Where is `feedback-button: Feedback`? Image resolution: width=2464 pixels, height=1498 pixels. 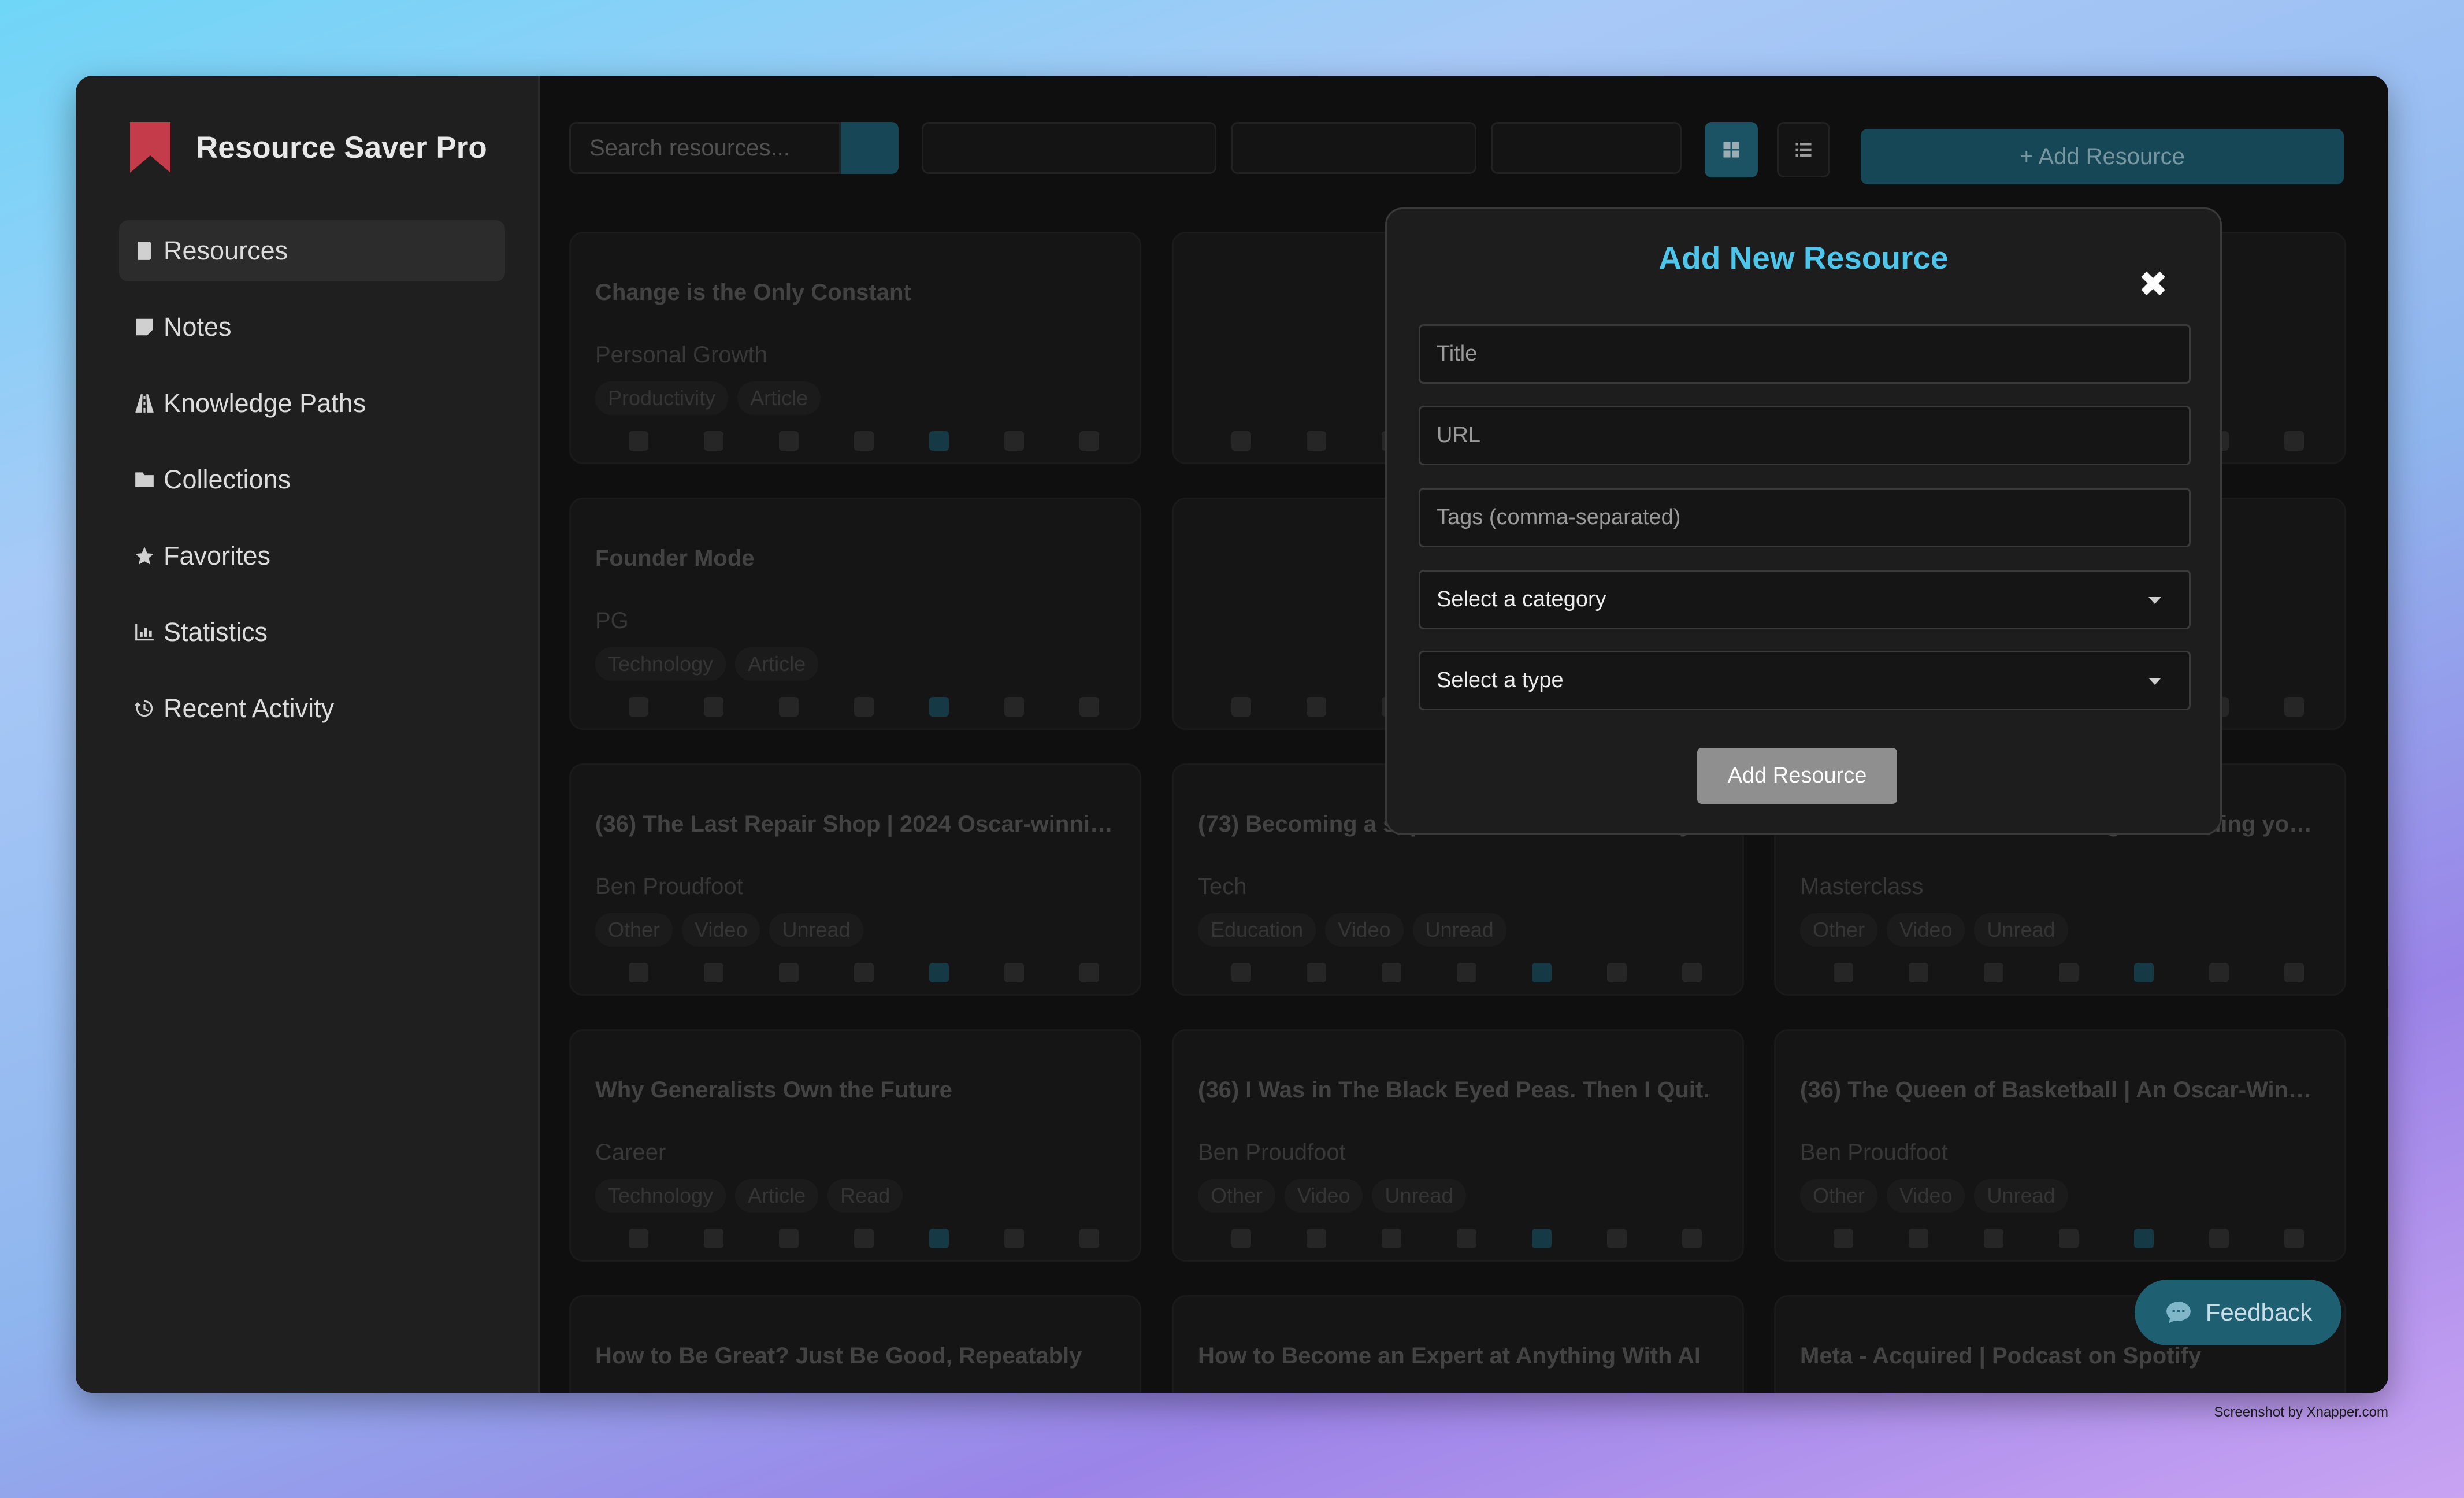 feedback-button: Feedback is located at coordinates (2238, 1312).